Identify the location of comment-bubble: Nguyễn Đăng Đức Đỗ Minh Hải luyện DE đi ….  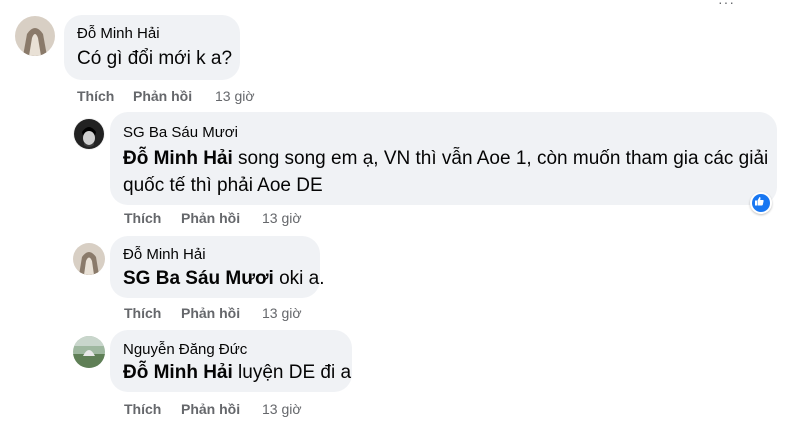
(231, 361).